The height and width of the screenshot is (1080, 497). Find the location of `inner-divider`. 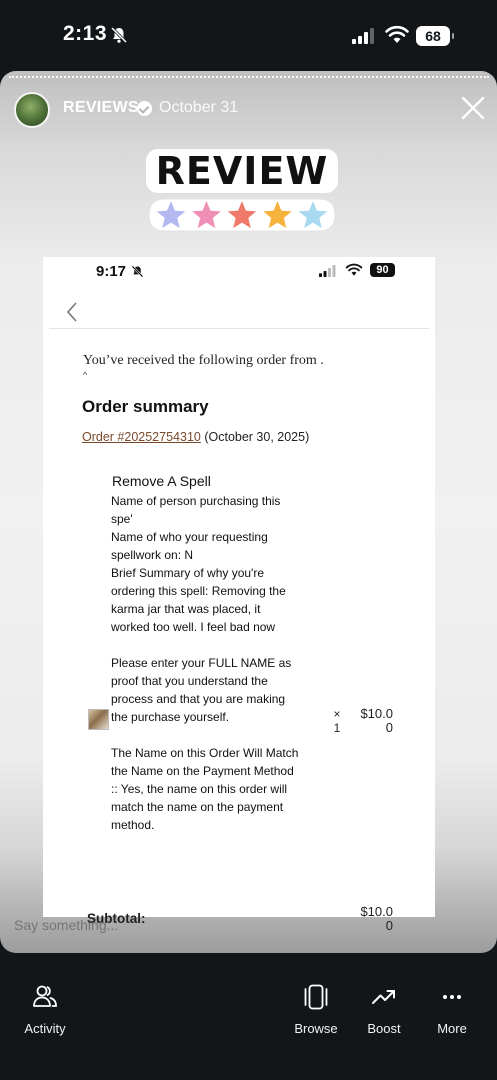

inner-divider is located at coordinates (239, 328).